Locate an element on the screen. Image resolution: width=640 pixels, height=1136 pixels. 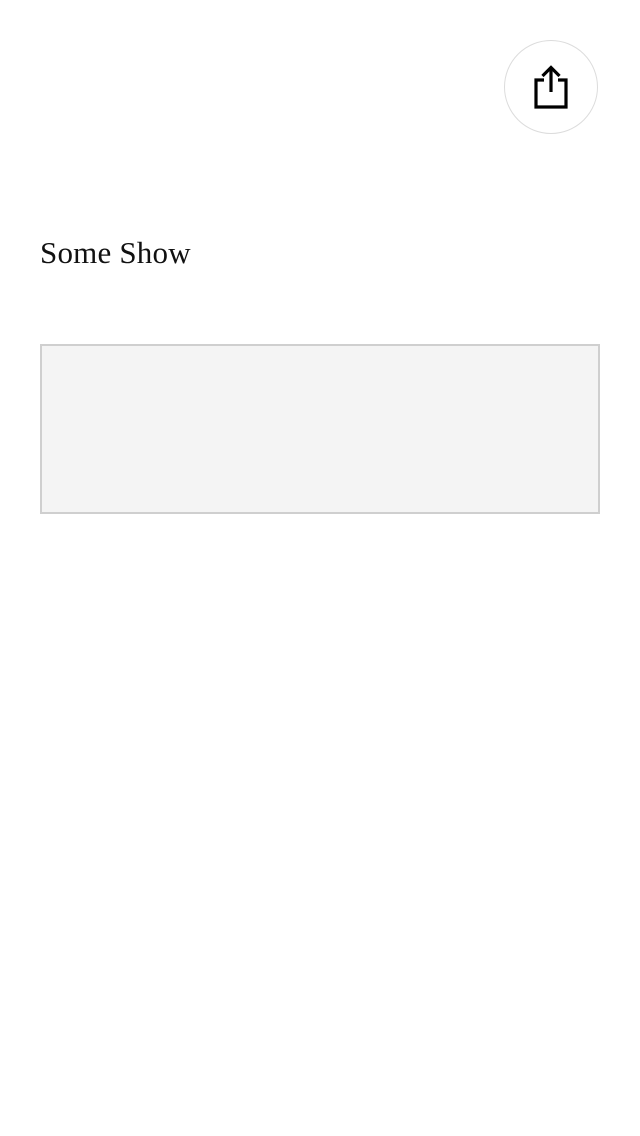
share-icon is located at coordinates (551, 87).